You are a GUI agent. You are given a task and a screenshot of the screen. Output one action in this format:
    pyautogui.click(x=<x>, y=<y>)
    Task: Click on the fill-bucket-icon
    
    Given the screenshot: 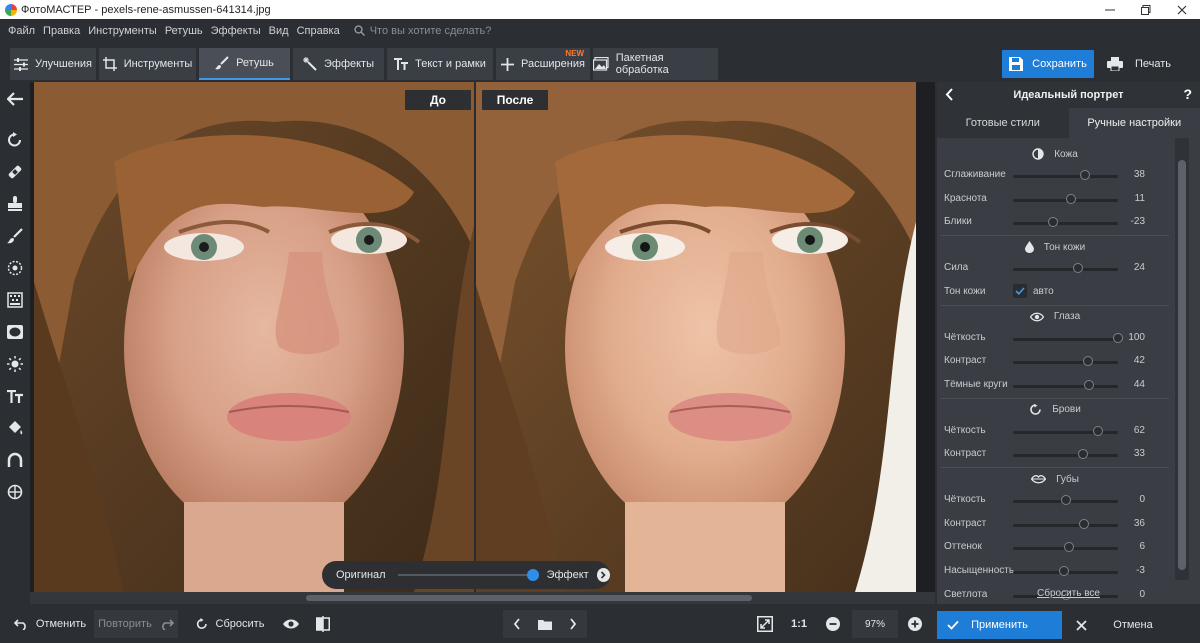 What is the action you would take?
    pyautogui.click(x=15, y=428)
    